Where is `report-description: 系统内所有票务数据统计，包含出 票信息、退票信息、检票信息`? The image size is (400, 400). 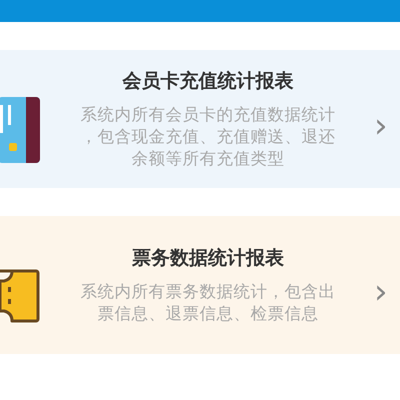 report-description: 系统内所有票务数据统计，包含出 票信息、退票信息、检票信息 is located at coordinates (208, 303).